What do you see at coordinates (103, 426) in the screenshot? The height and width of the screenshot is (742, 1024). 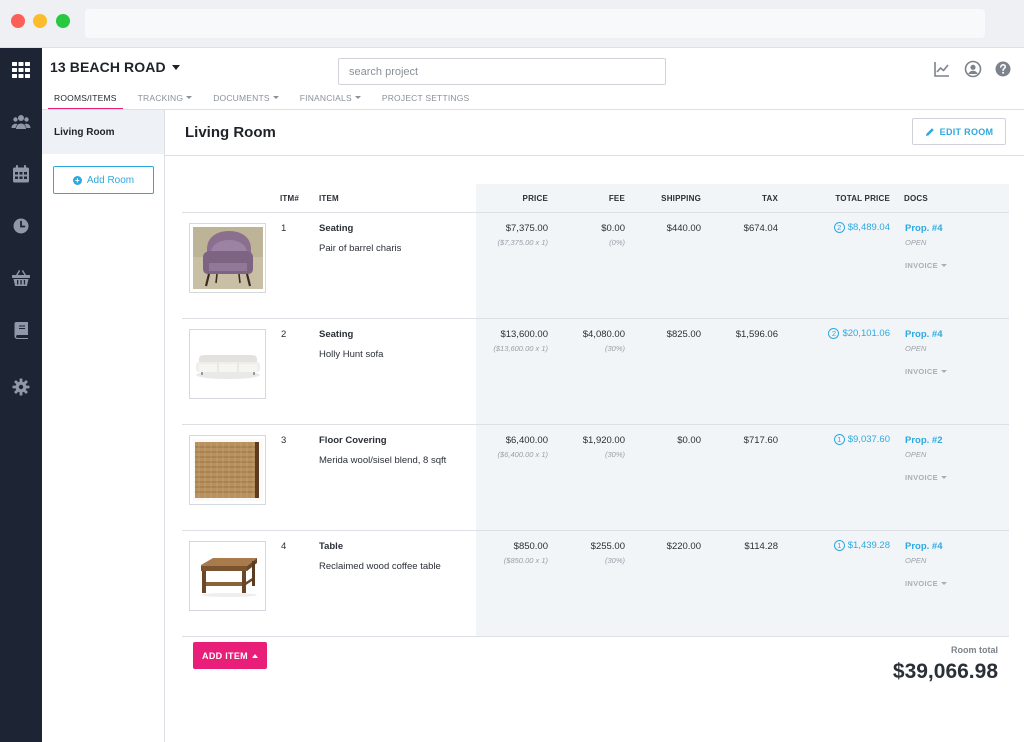 I see `room-sidebar: Living Room + Add Room` at bounding box center [103, 426].